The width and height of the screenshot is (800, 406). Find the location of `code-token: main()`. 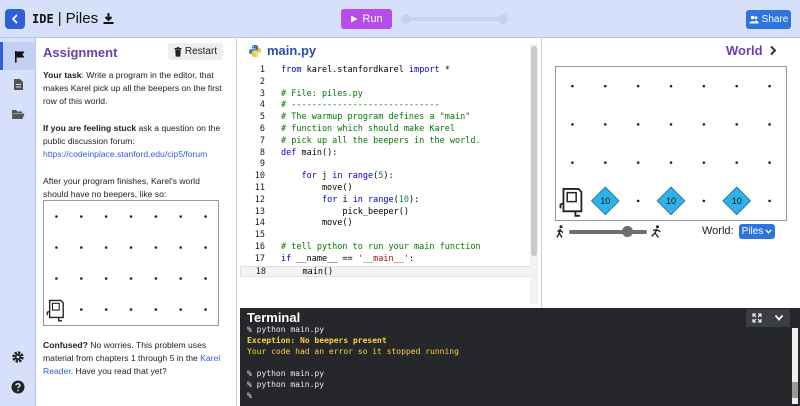

code-token: main() is located at coordinates (308, 271).